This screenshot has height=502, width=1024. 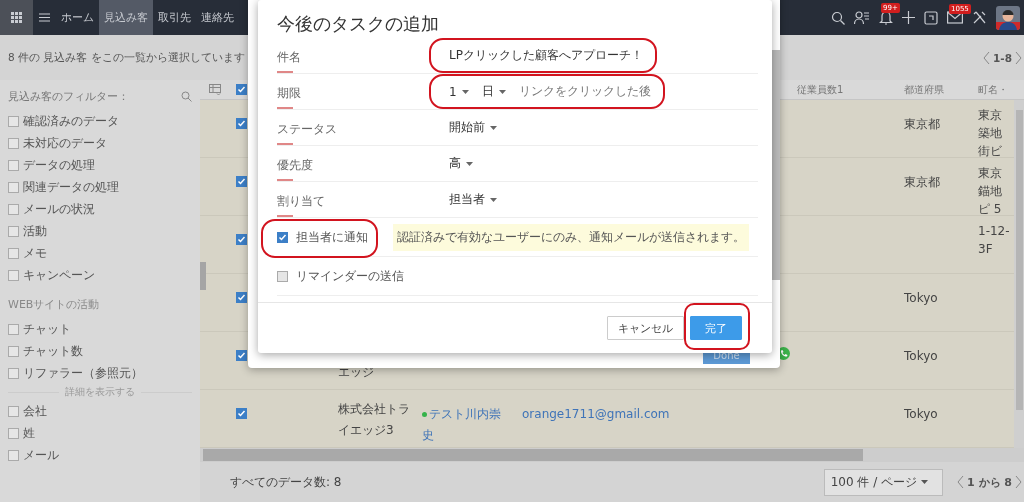 What do you see at coordinates (924, 89) in the screenshot?
I see `column-header: 都道府県` at bounding box center [924, 89].